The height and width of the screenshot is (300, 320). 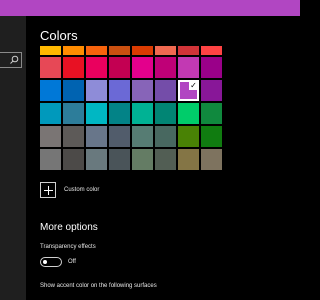 I want to click on custom-color-label: Custom color, so click(x=82, y=190).